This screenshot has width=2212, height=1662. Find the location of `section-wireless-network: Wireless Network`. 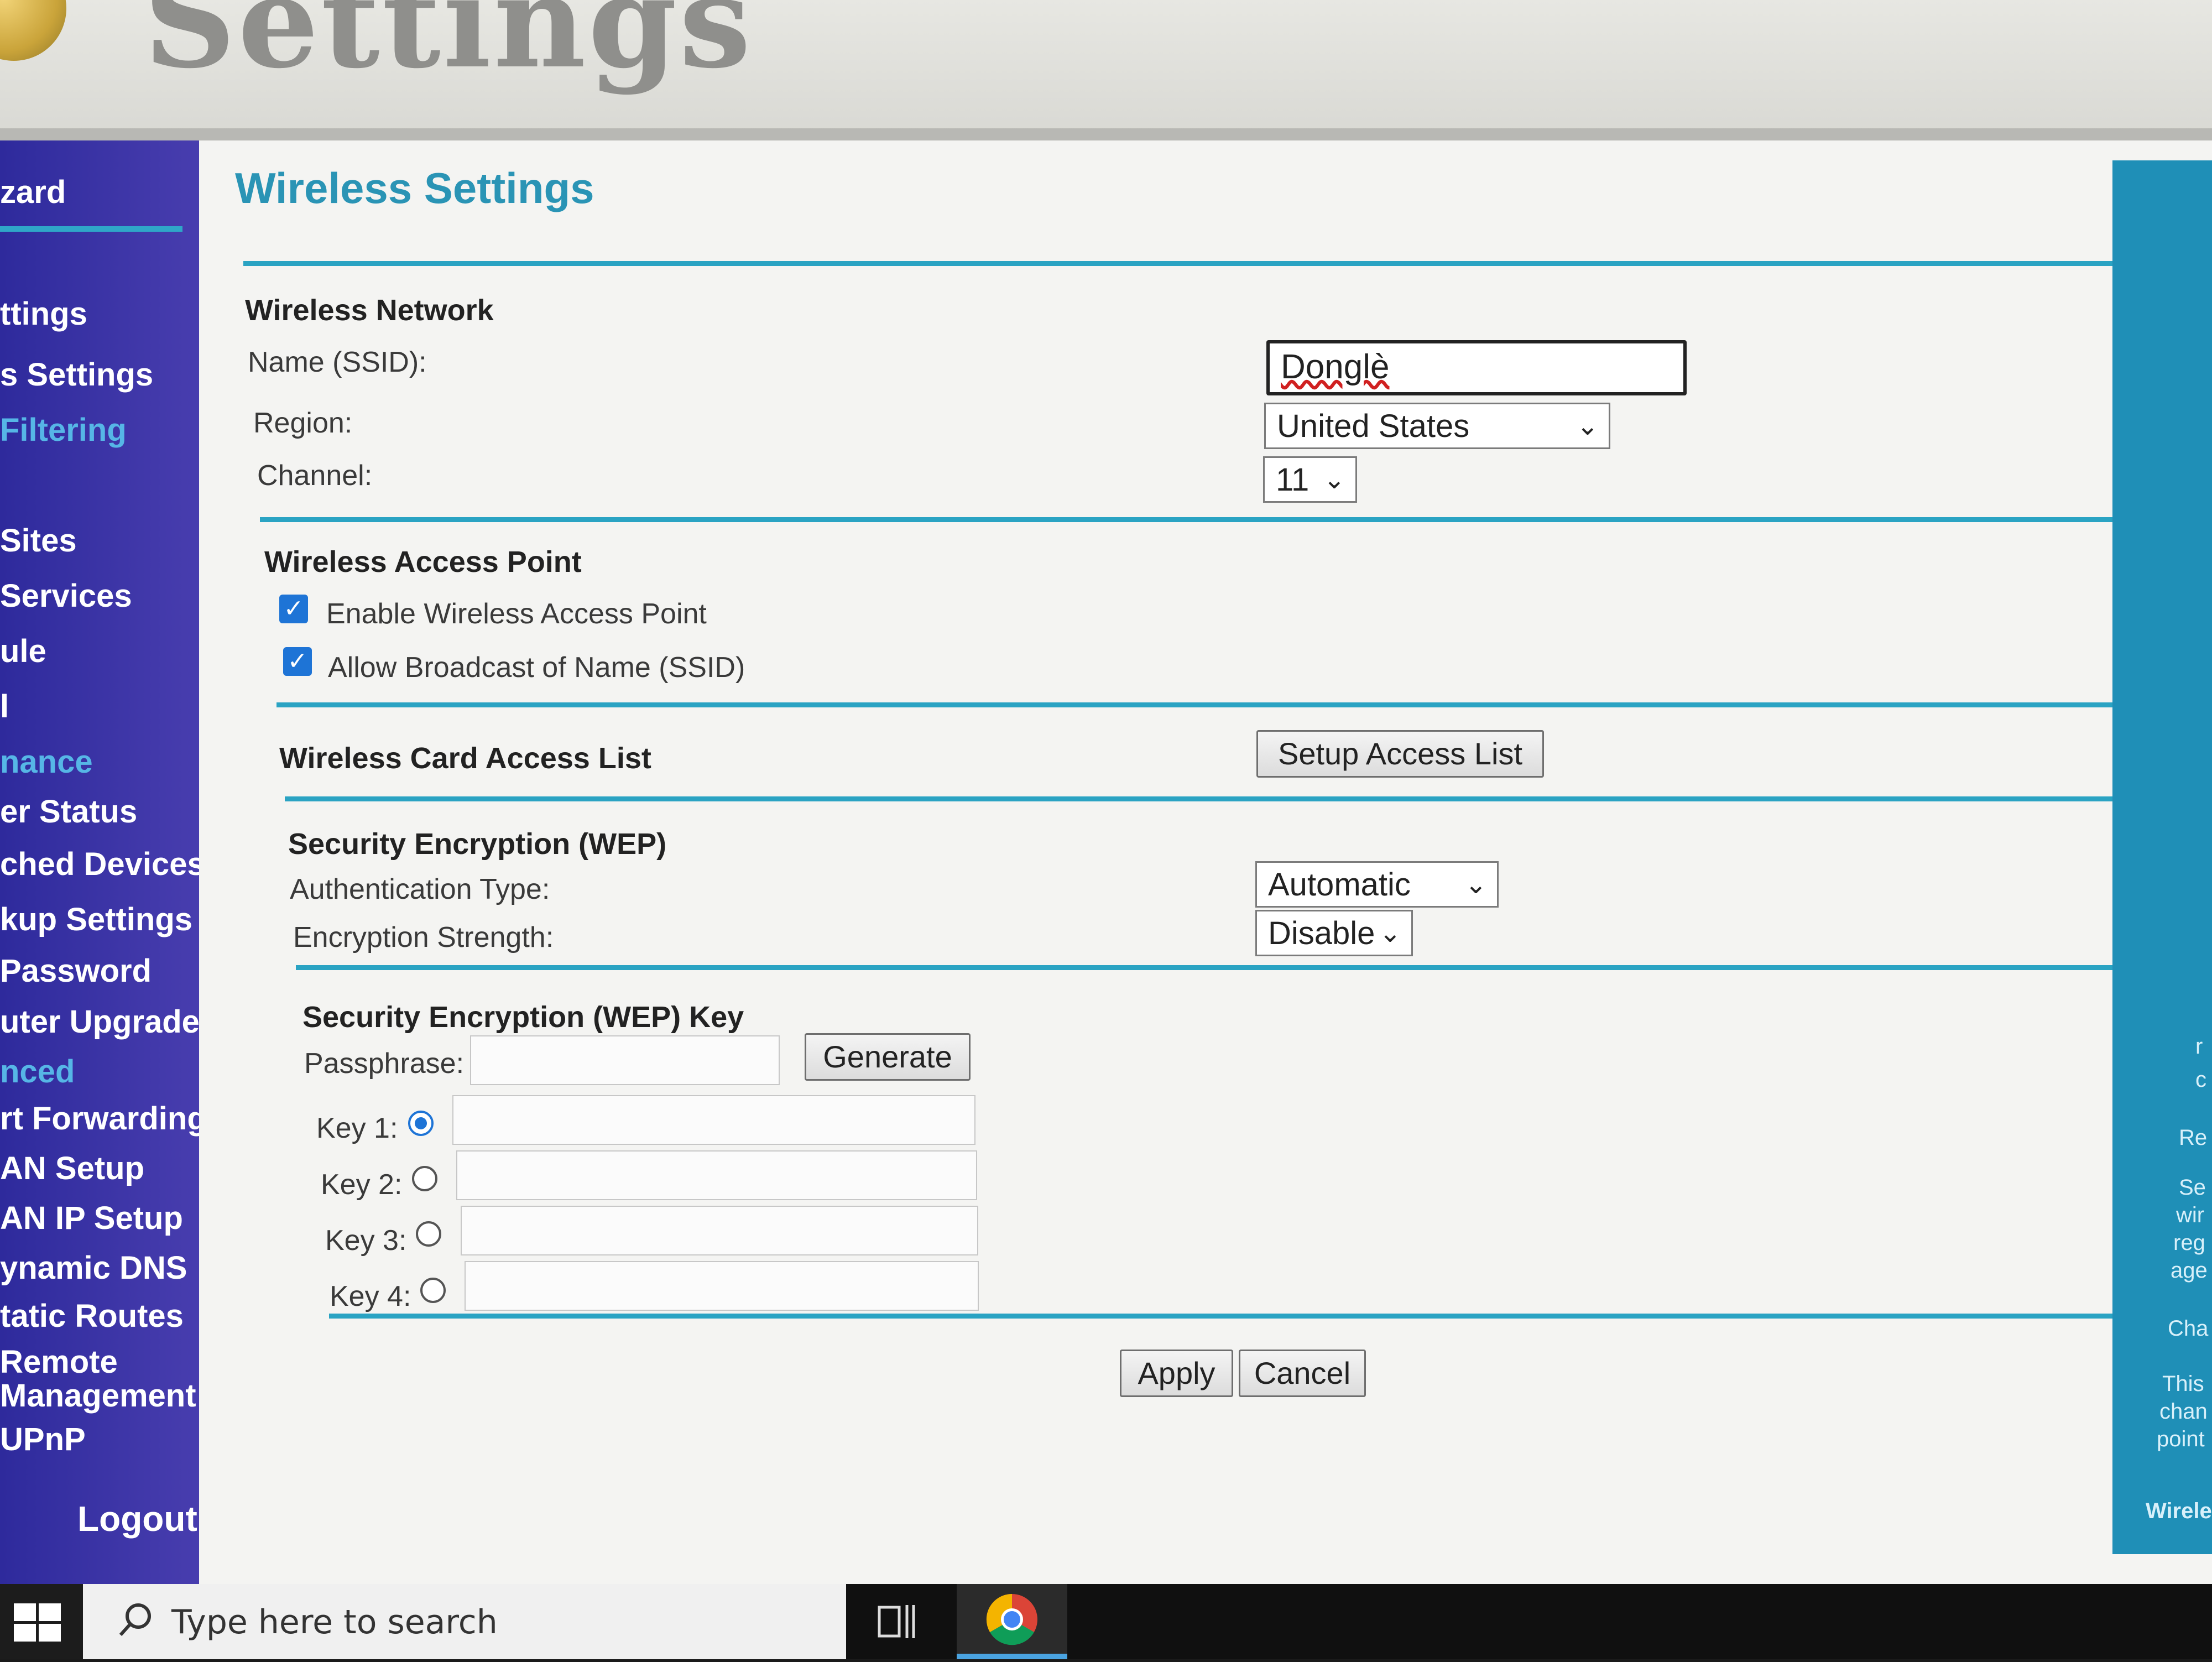

section-wireless-network: Wireless Network is located at coordinates (370, 310).